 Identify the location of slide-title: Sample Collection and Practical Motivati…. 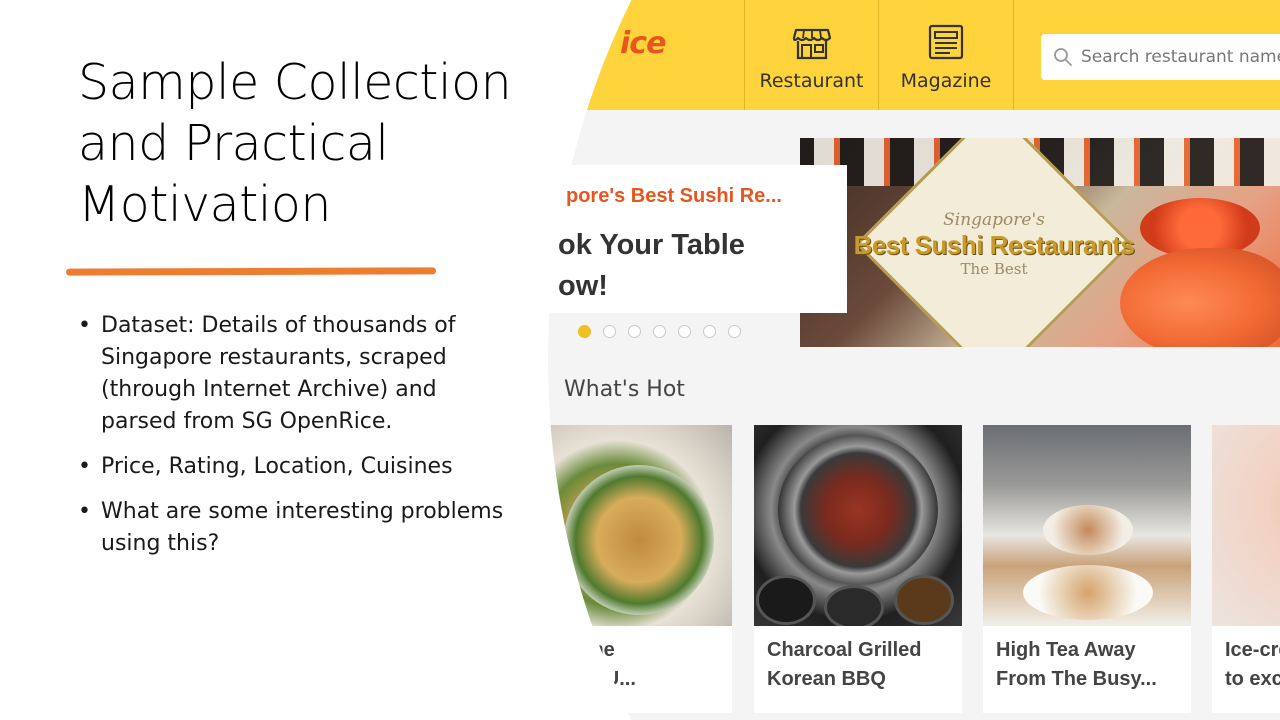
(295, 143).